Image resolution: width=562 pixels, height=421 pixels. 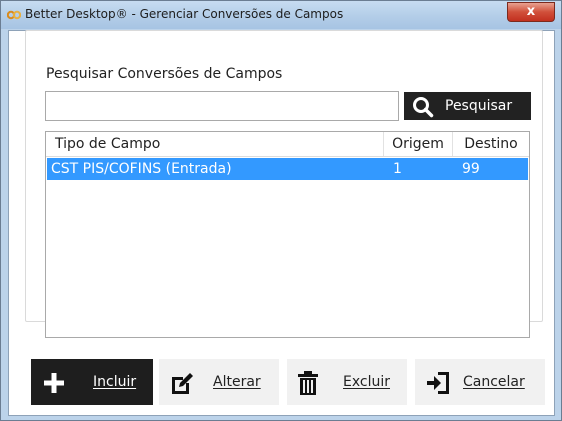 What do you see at coordinates (237, 382) in the screenshot?
I see `alterar-label: Alterar` at bounding box center [237, 382].